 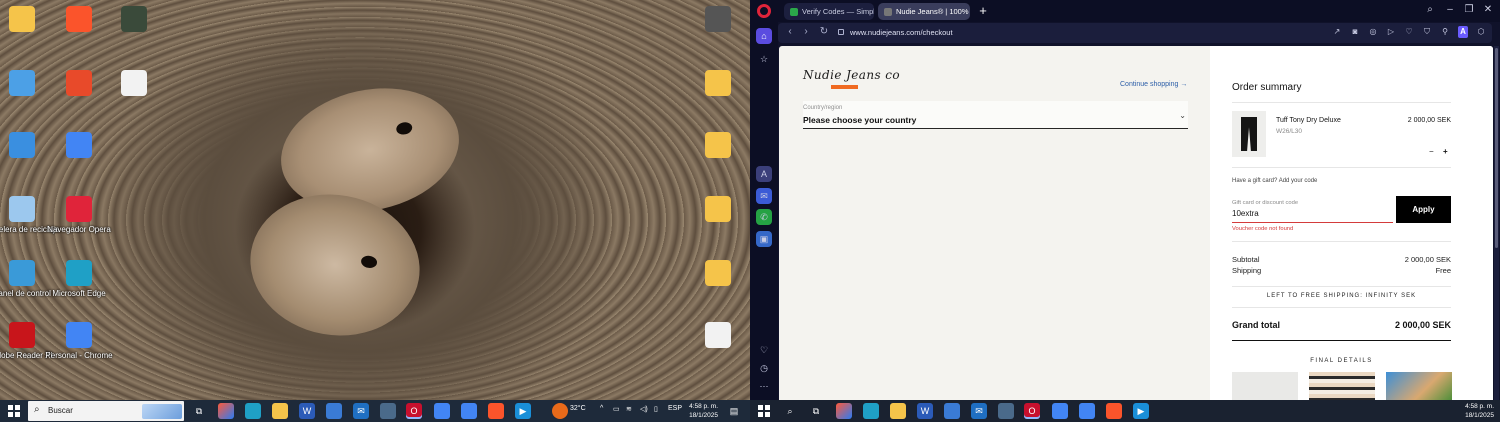 What do you see at coordinates (764, 11) in the screenshot?
I see `opera-menu-icon` at bounding box center [764, 11].